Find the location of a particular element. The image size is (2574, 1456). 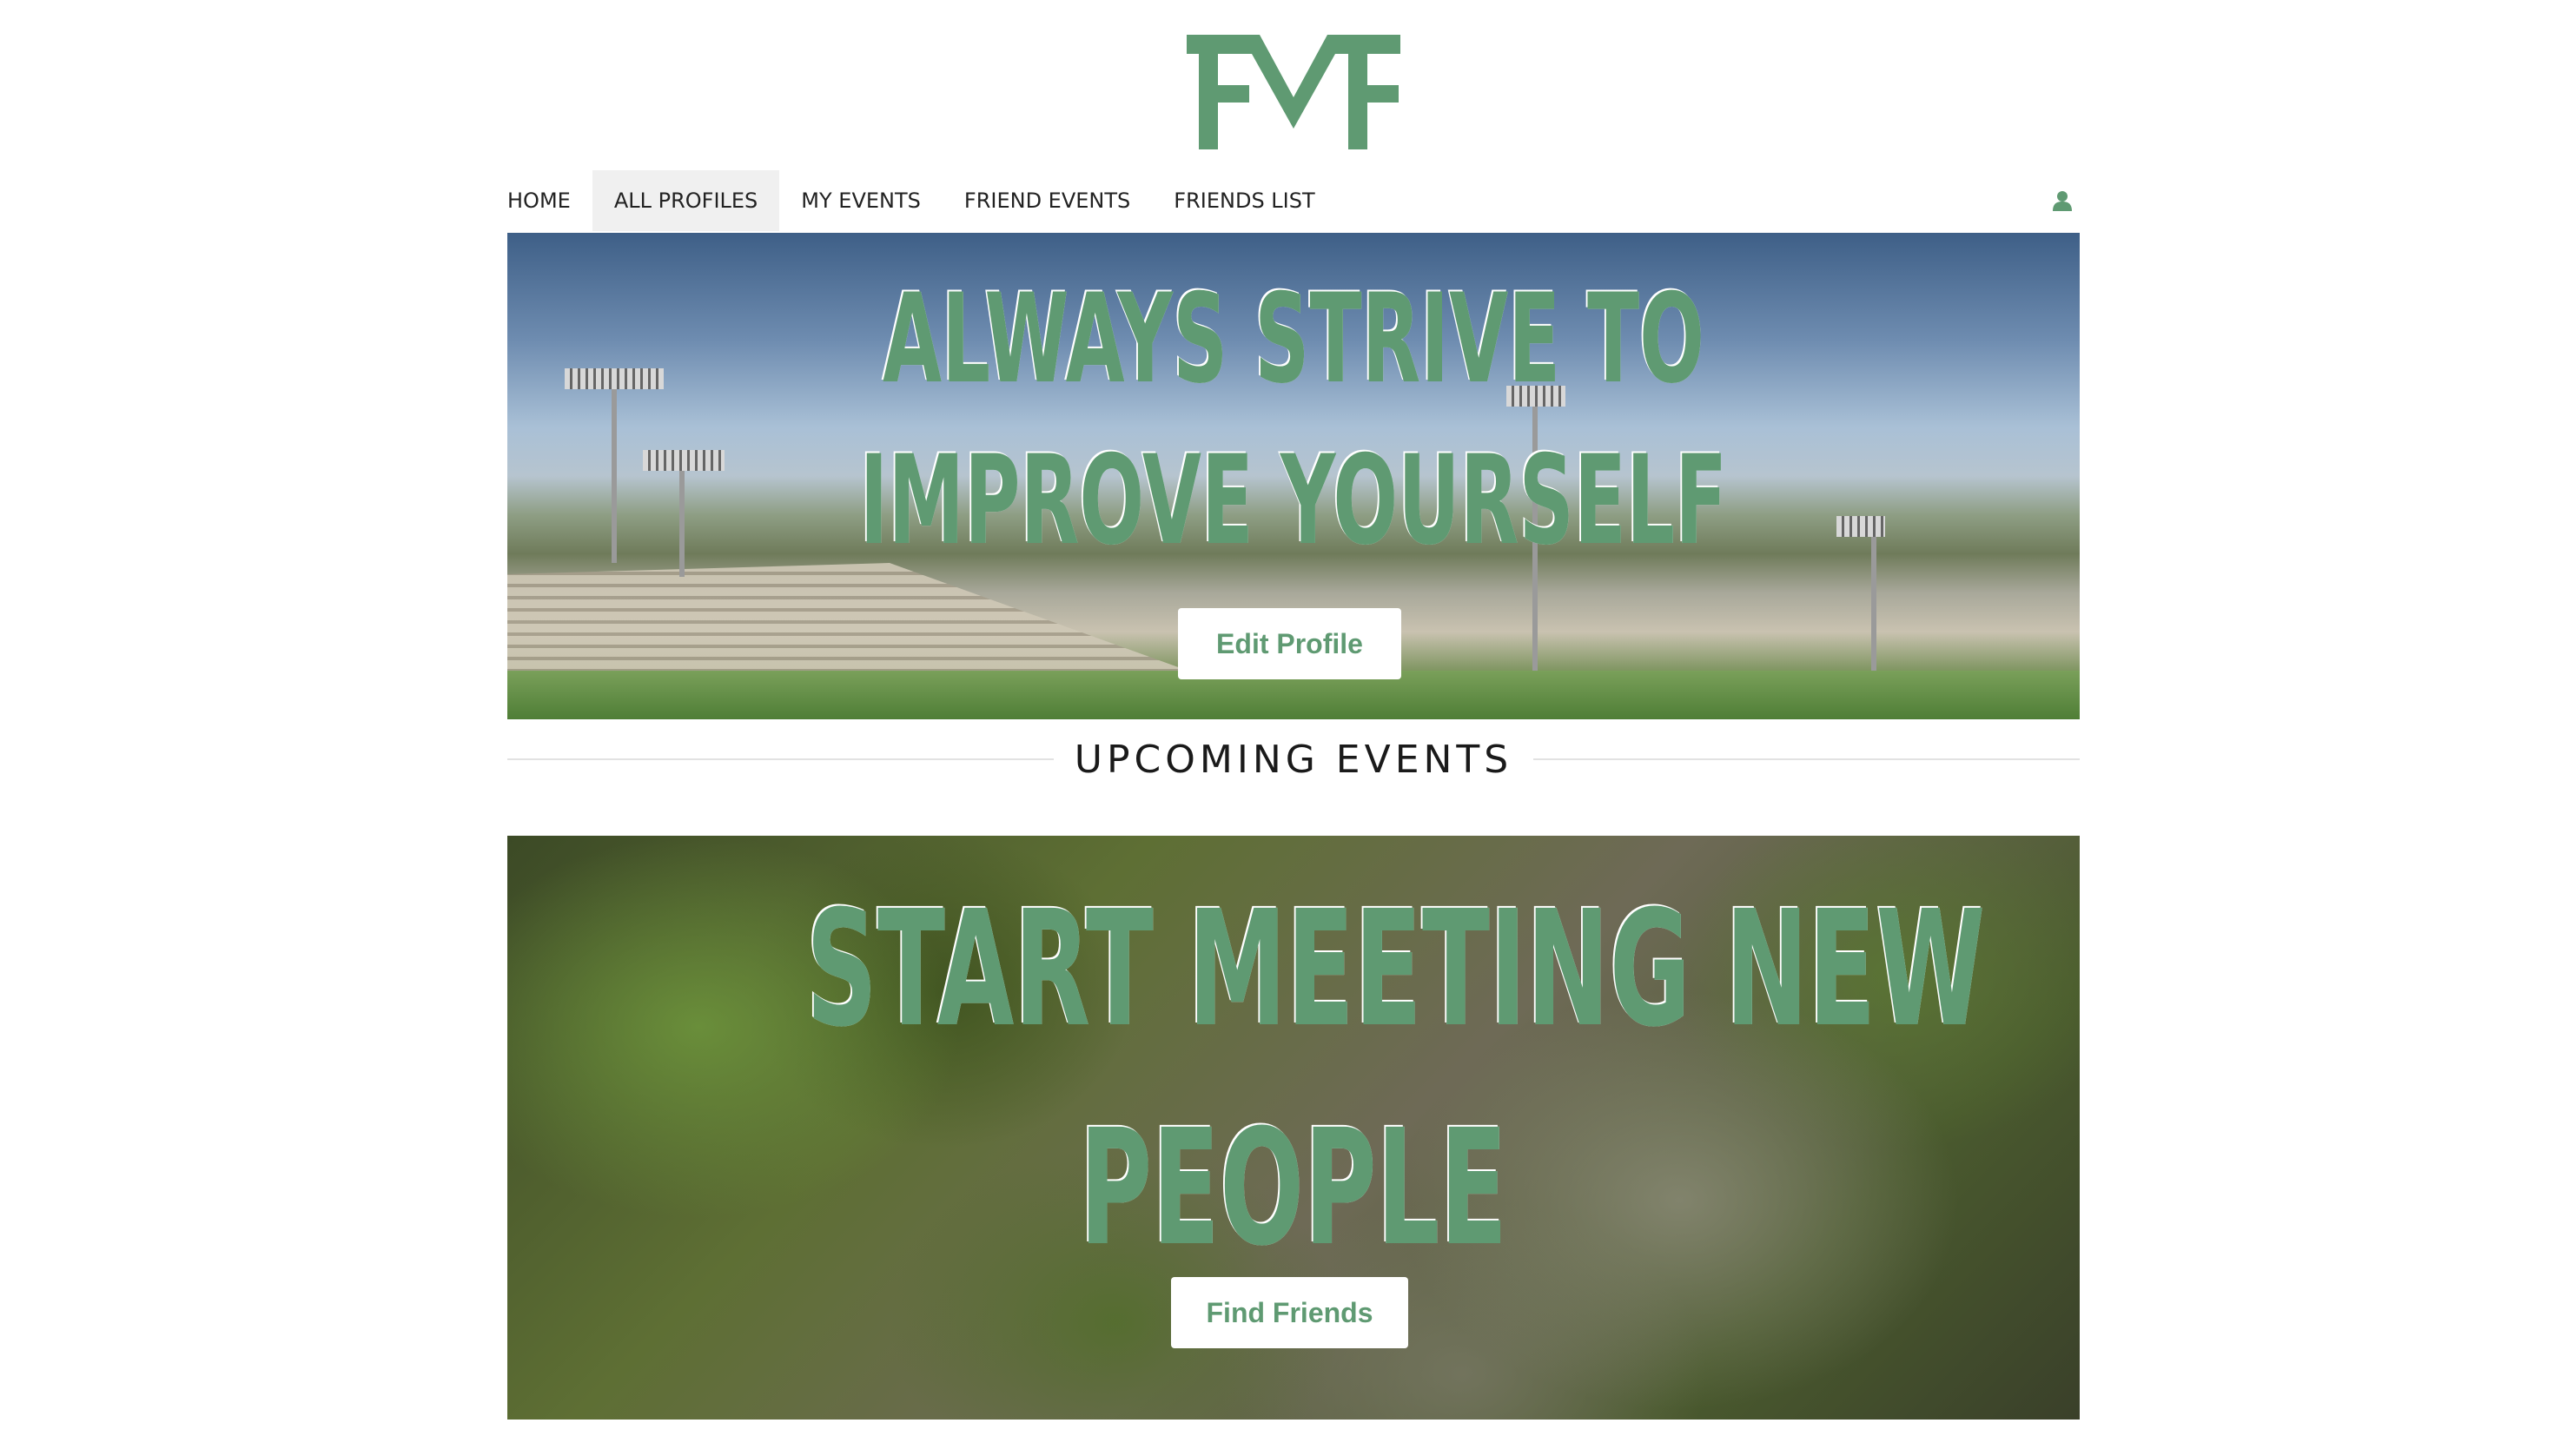

section-title: UPCOMING EVENTS is located at coordinates (1294, 759).